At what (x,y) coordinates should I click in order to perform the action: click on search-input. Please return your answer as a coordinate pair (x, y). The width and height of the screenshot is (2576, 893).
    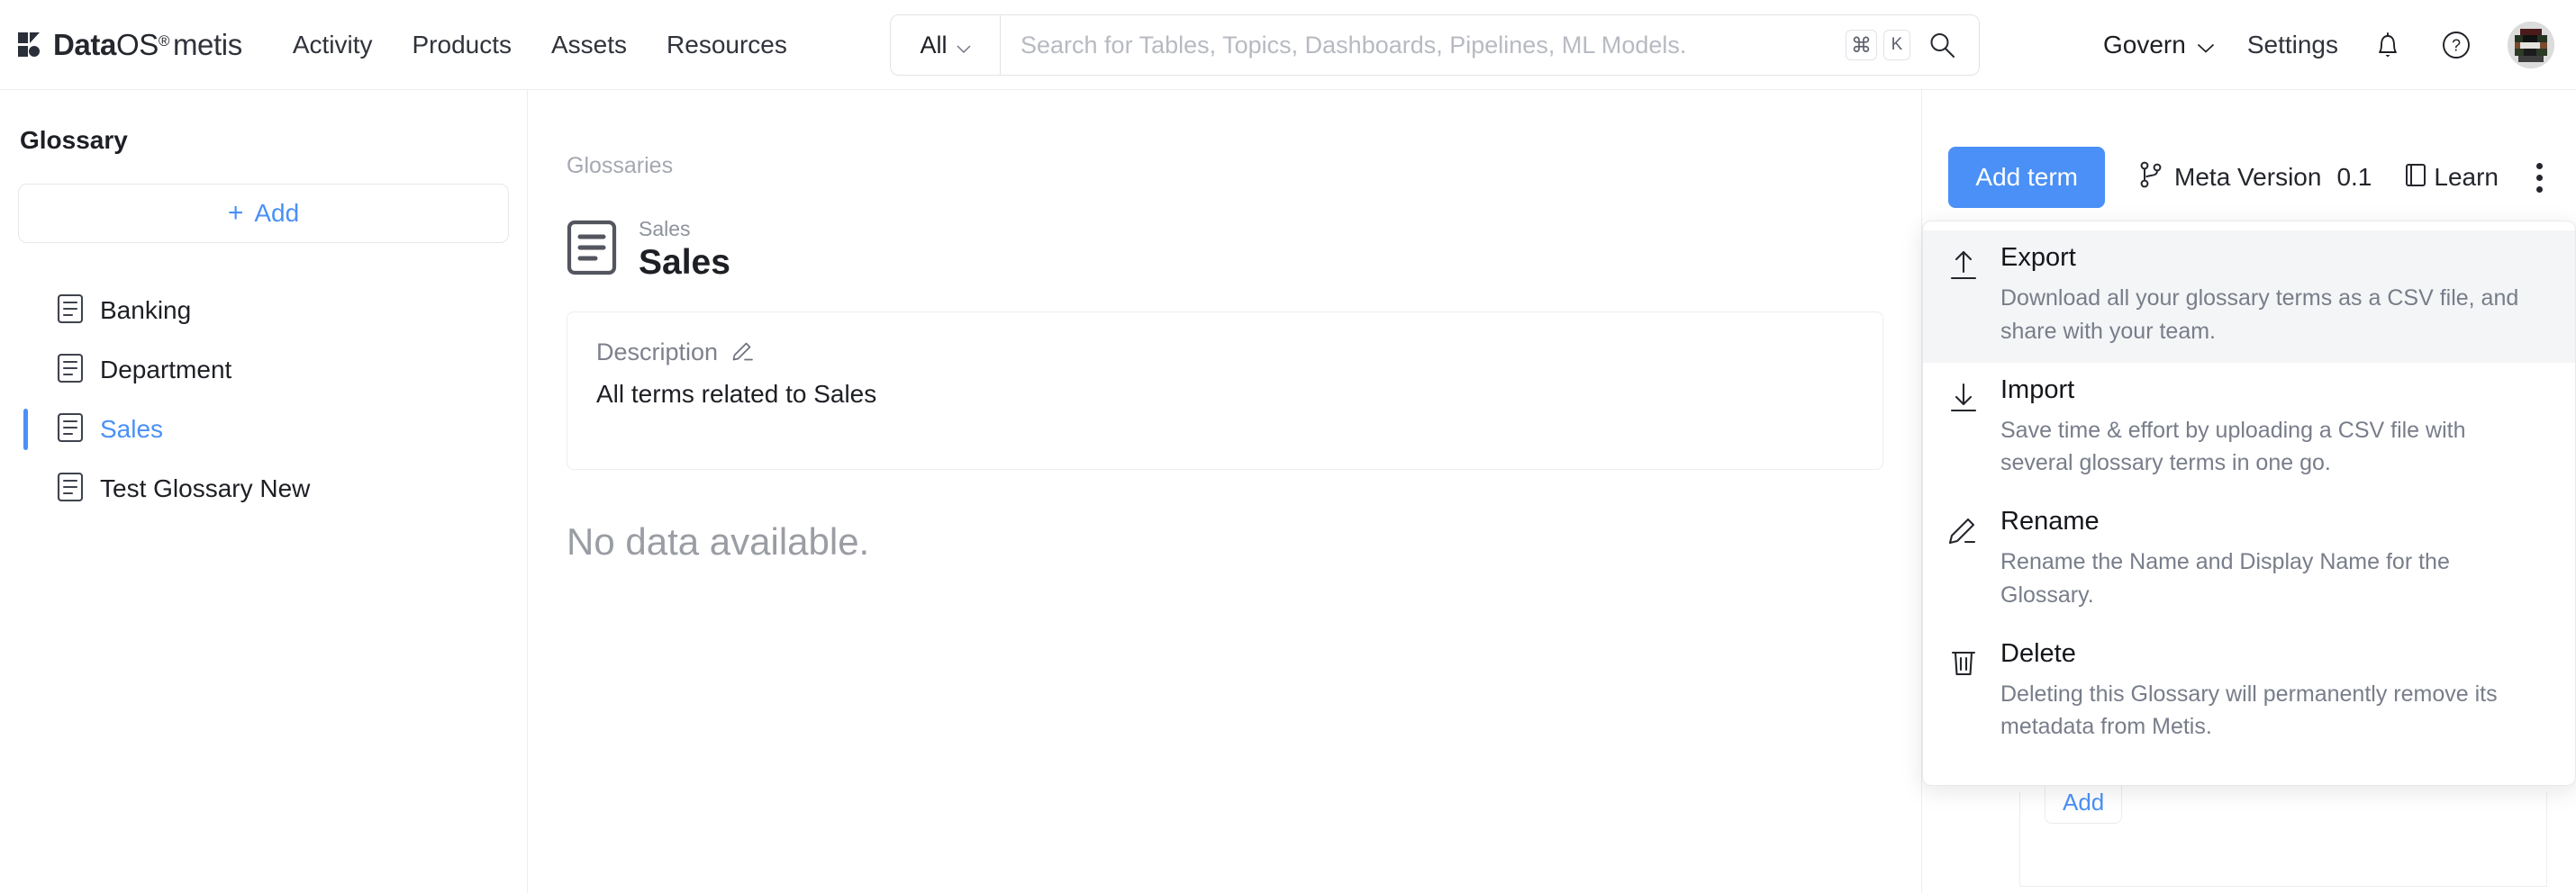
    Looking at the image, I should click on (1423, 45).